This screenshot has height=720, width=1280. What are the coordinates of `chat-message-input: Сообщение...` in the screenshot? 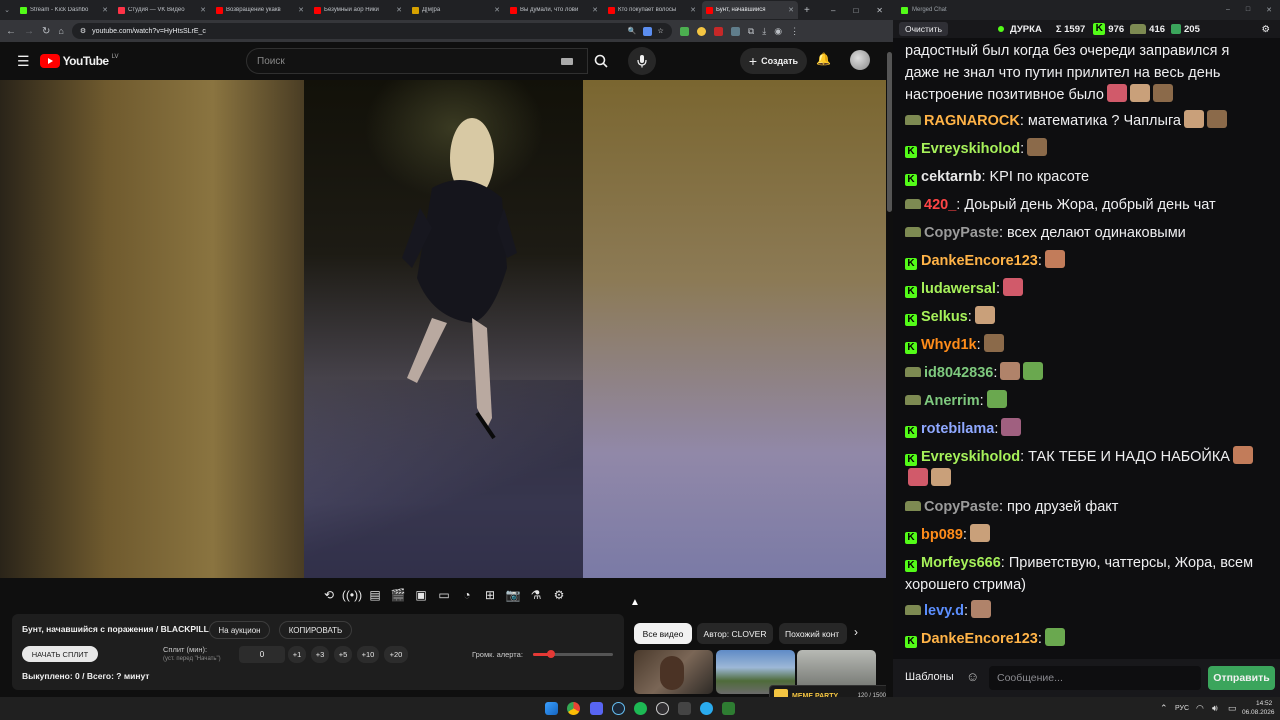 It's located at (1095, 678).